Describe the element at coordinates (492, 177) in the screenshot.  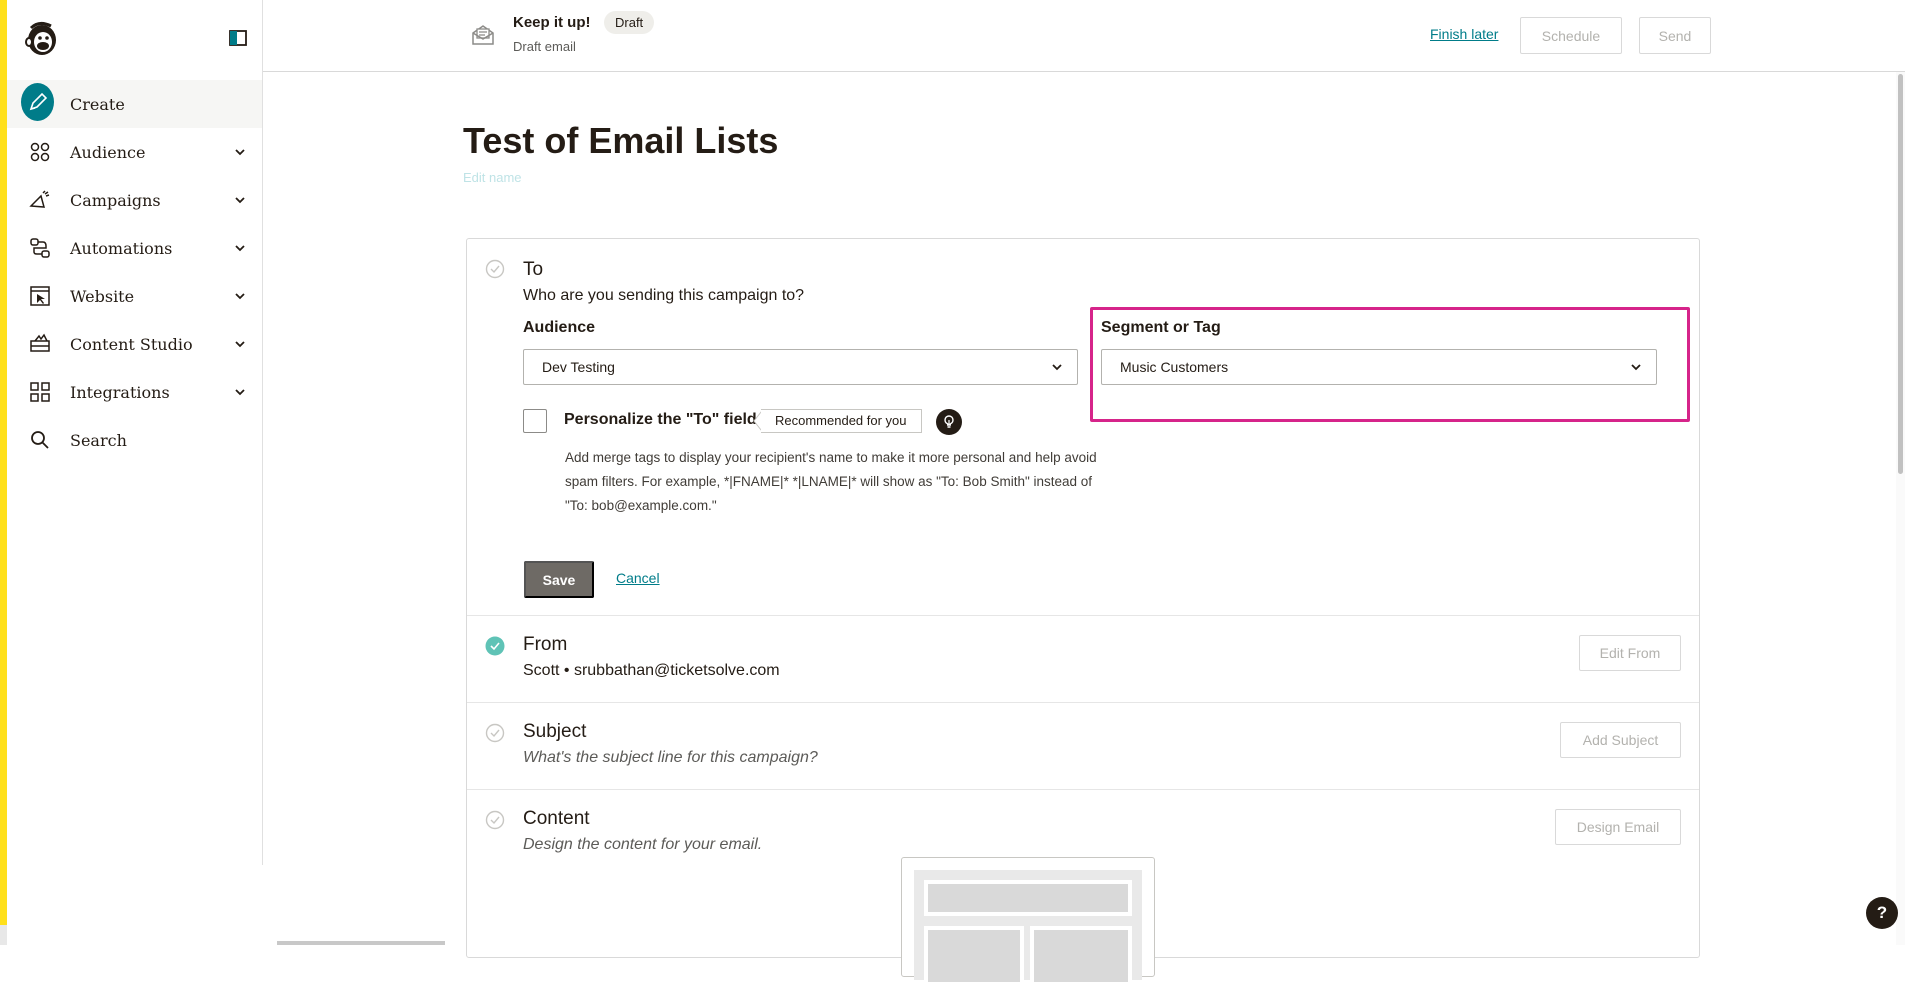
I see `edit-name-link: Edit name` at that location.